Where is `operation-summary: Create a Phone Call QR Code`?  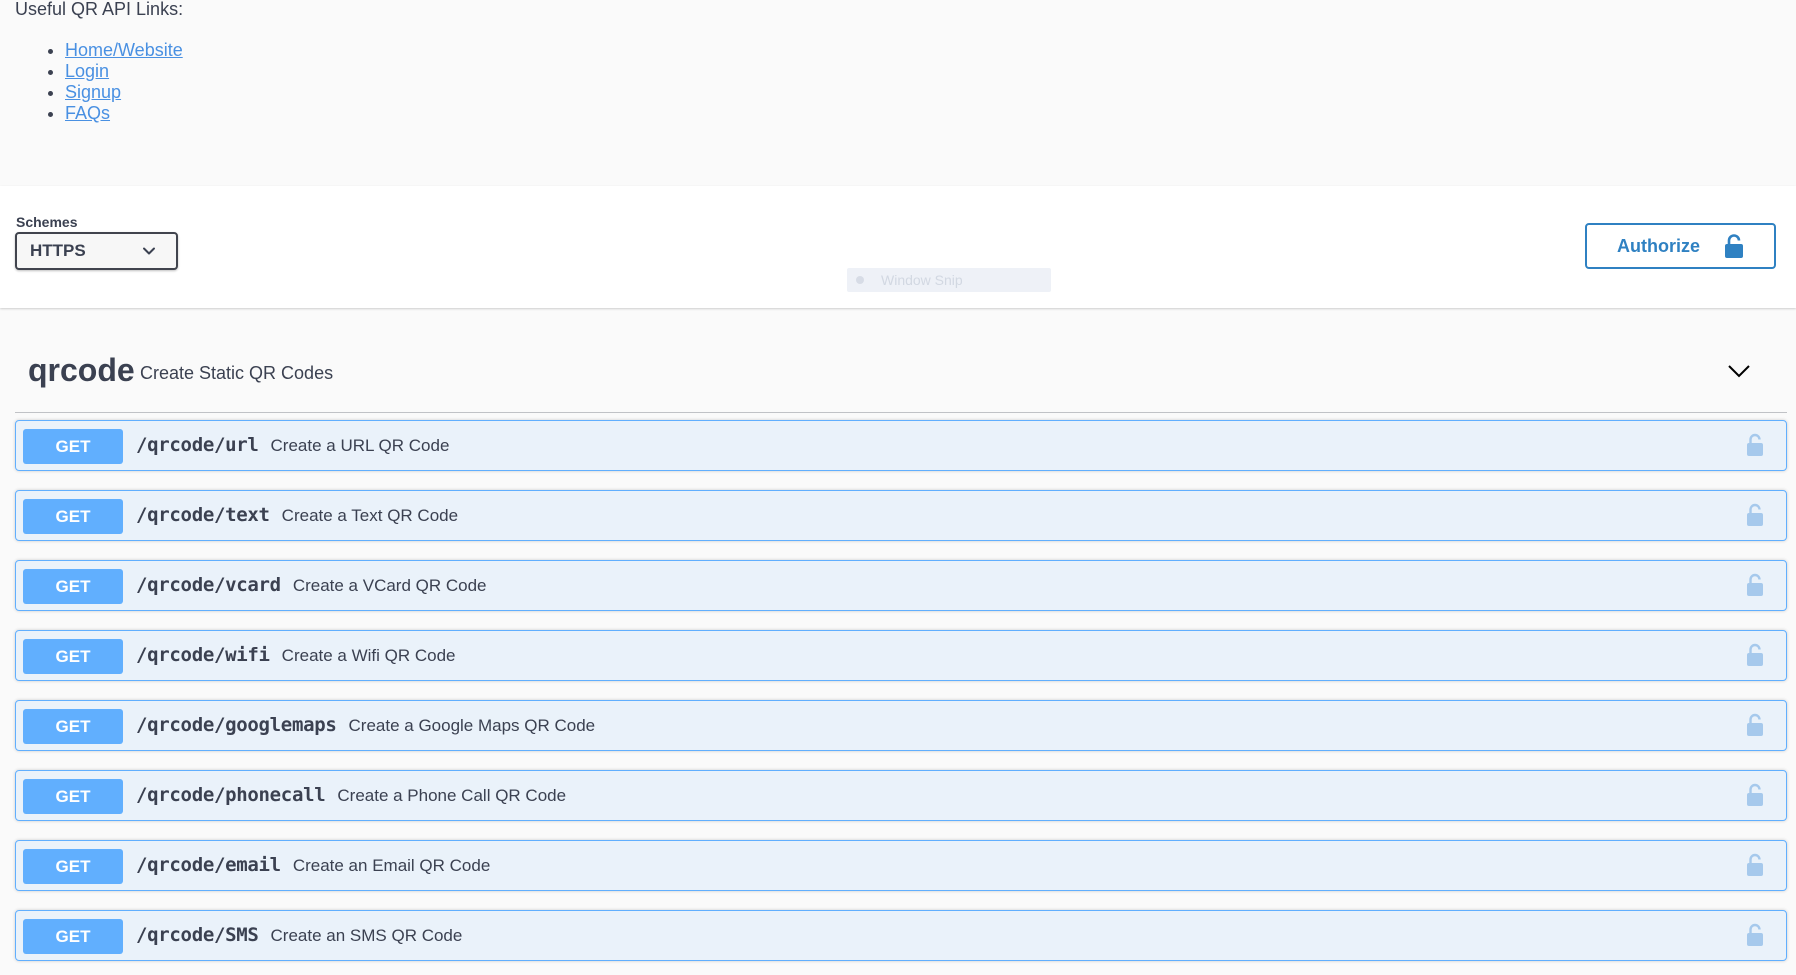 operation-summary: Create a Phone Call QR Code is located at coordinates (452, 795).